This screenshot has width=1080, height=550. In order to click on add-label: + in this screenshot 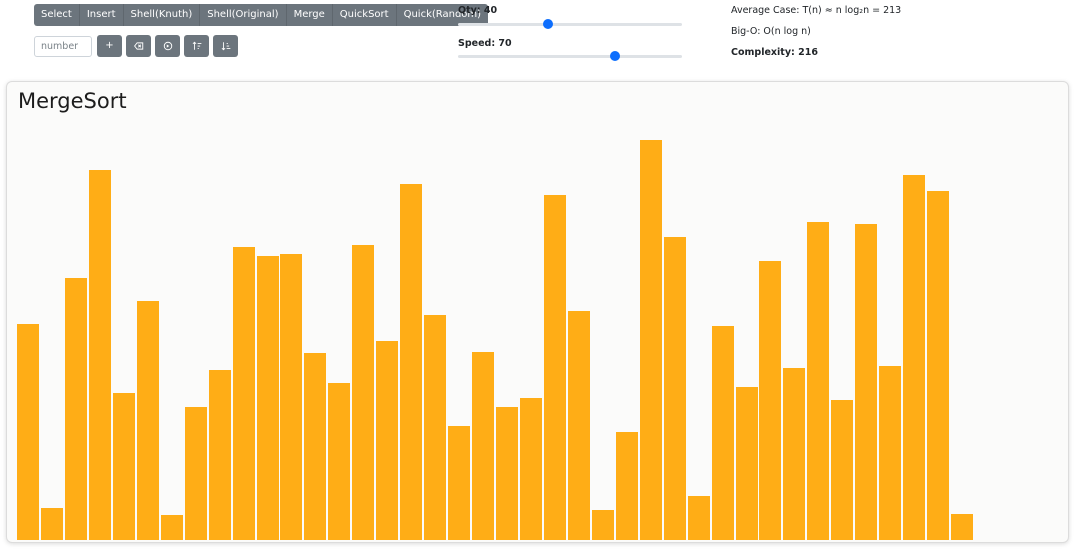, I will do `click(109, 45)`.